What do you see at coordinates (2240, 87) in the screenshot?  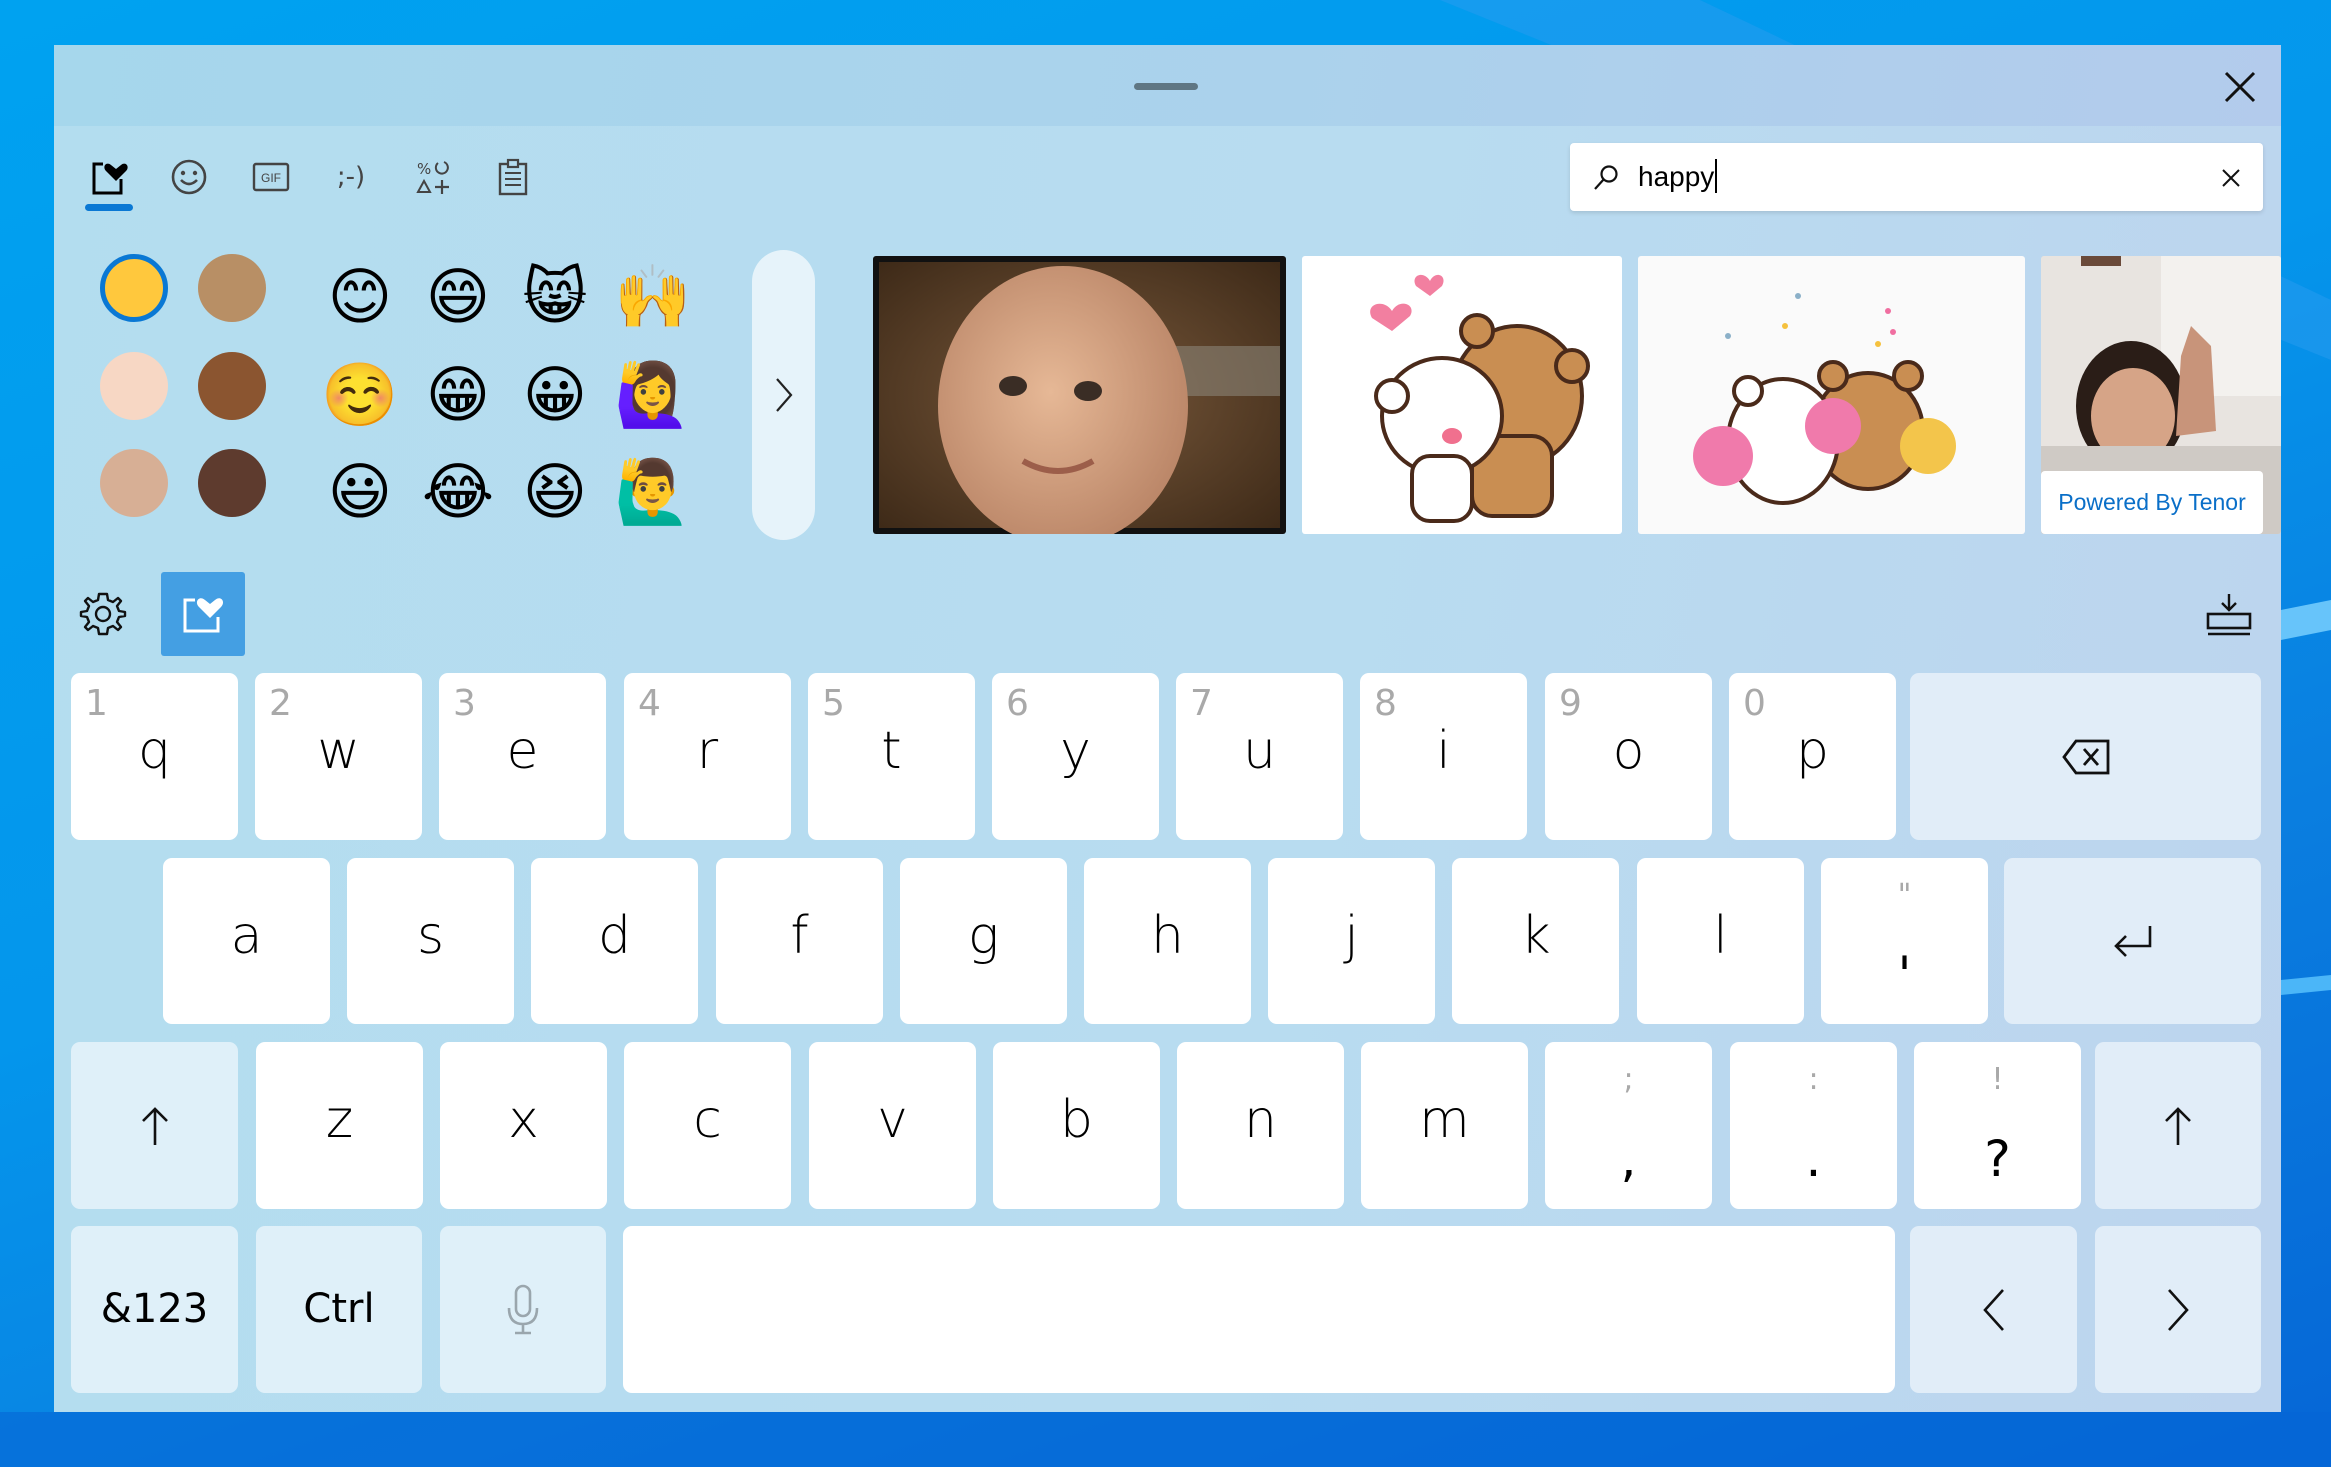 I see `close-button` at bounding box center [2240, 87].